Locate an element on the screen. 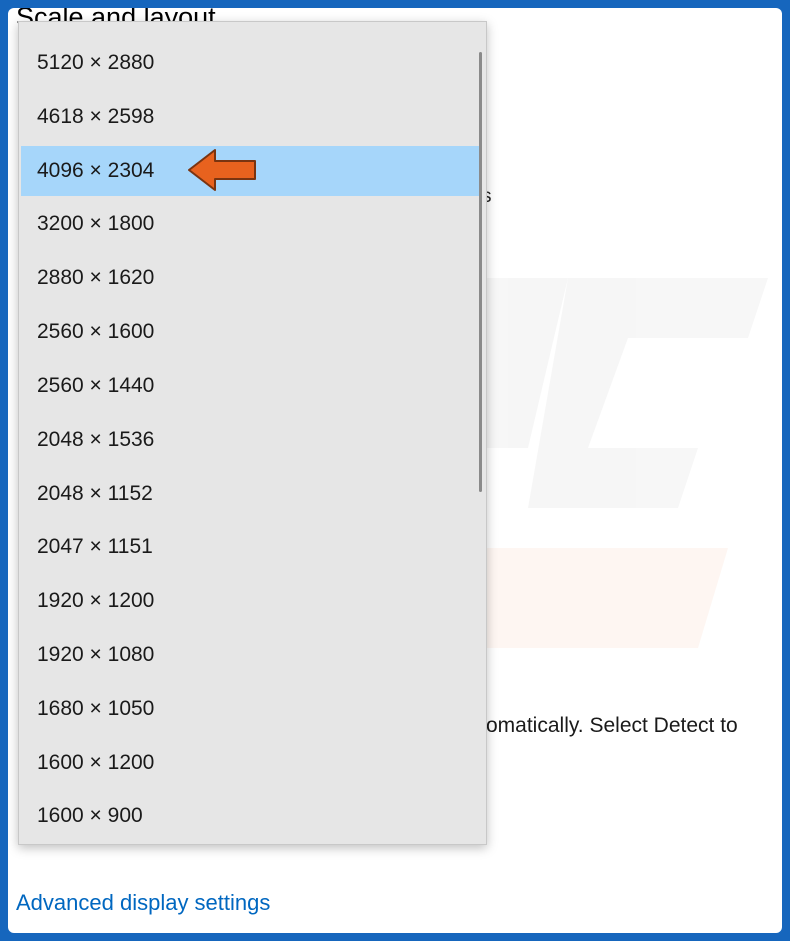 Image resolution: width=790 pixels, height=941 pixels. resolution-option: 2048 × 1152 is located at coordinates (250, 494).